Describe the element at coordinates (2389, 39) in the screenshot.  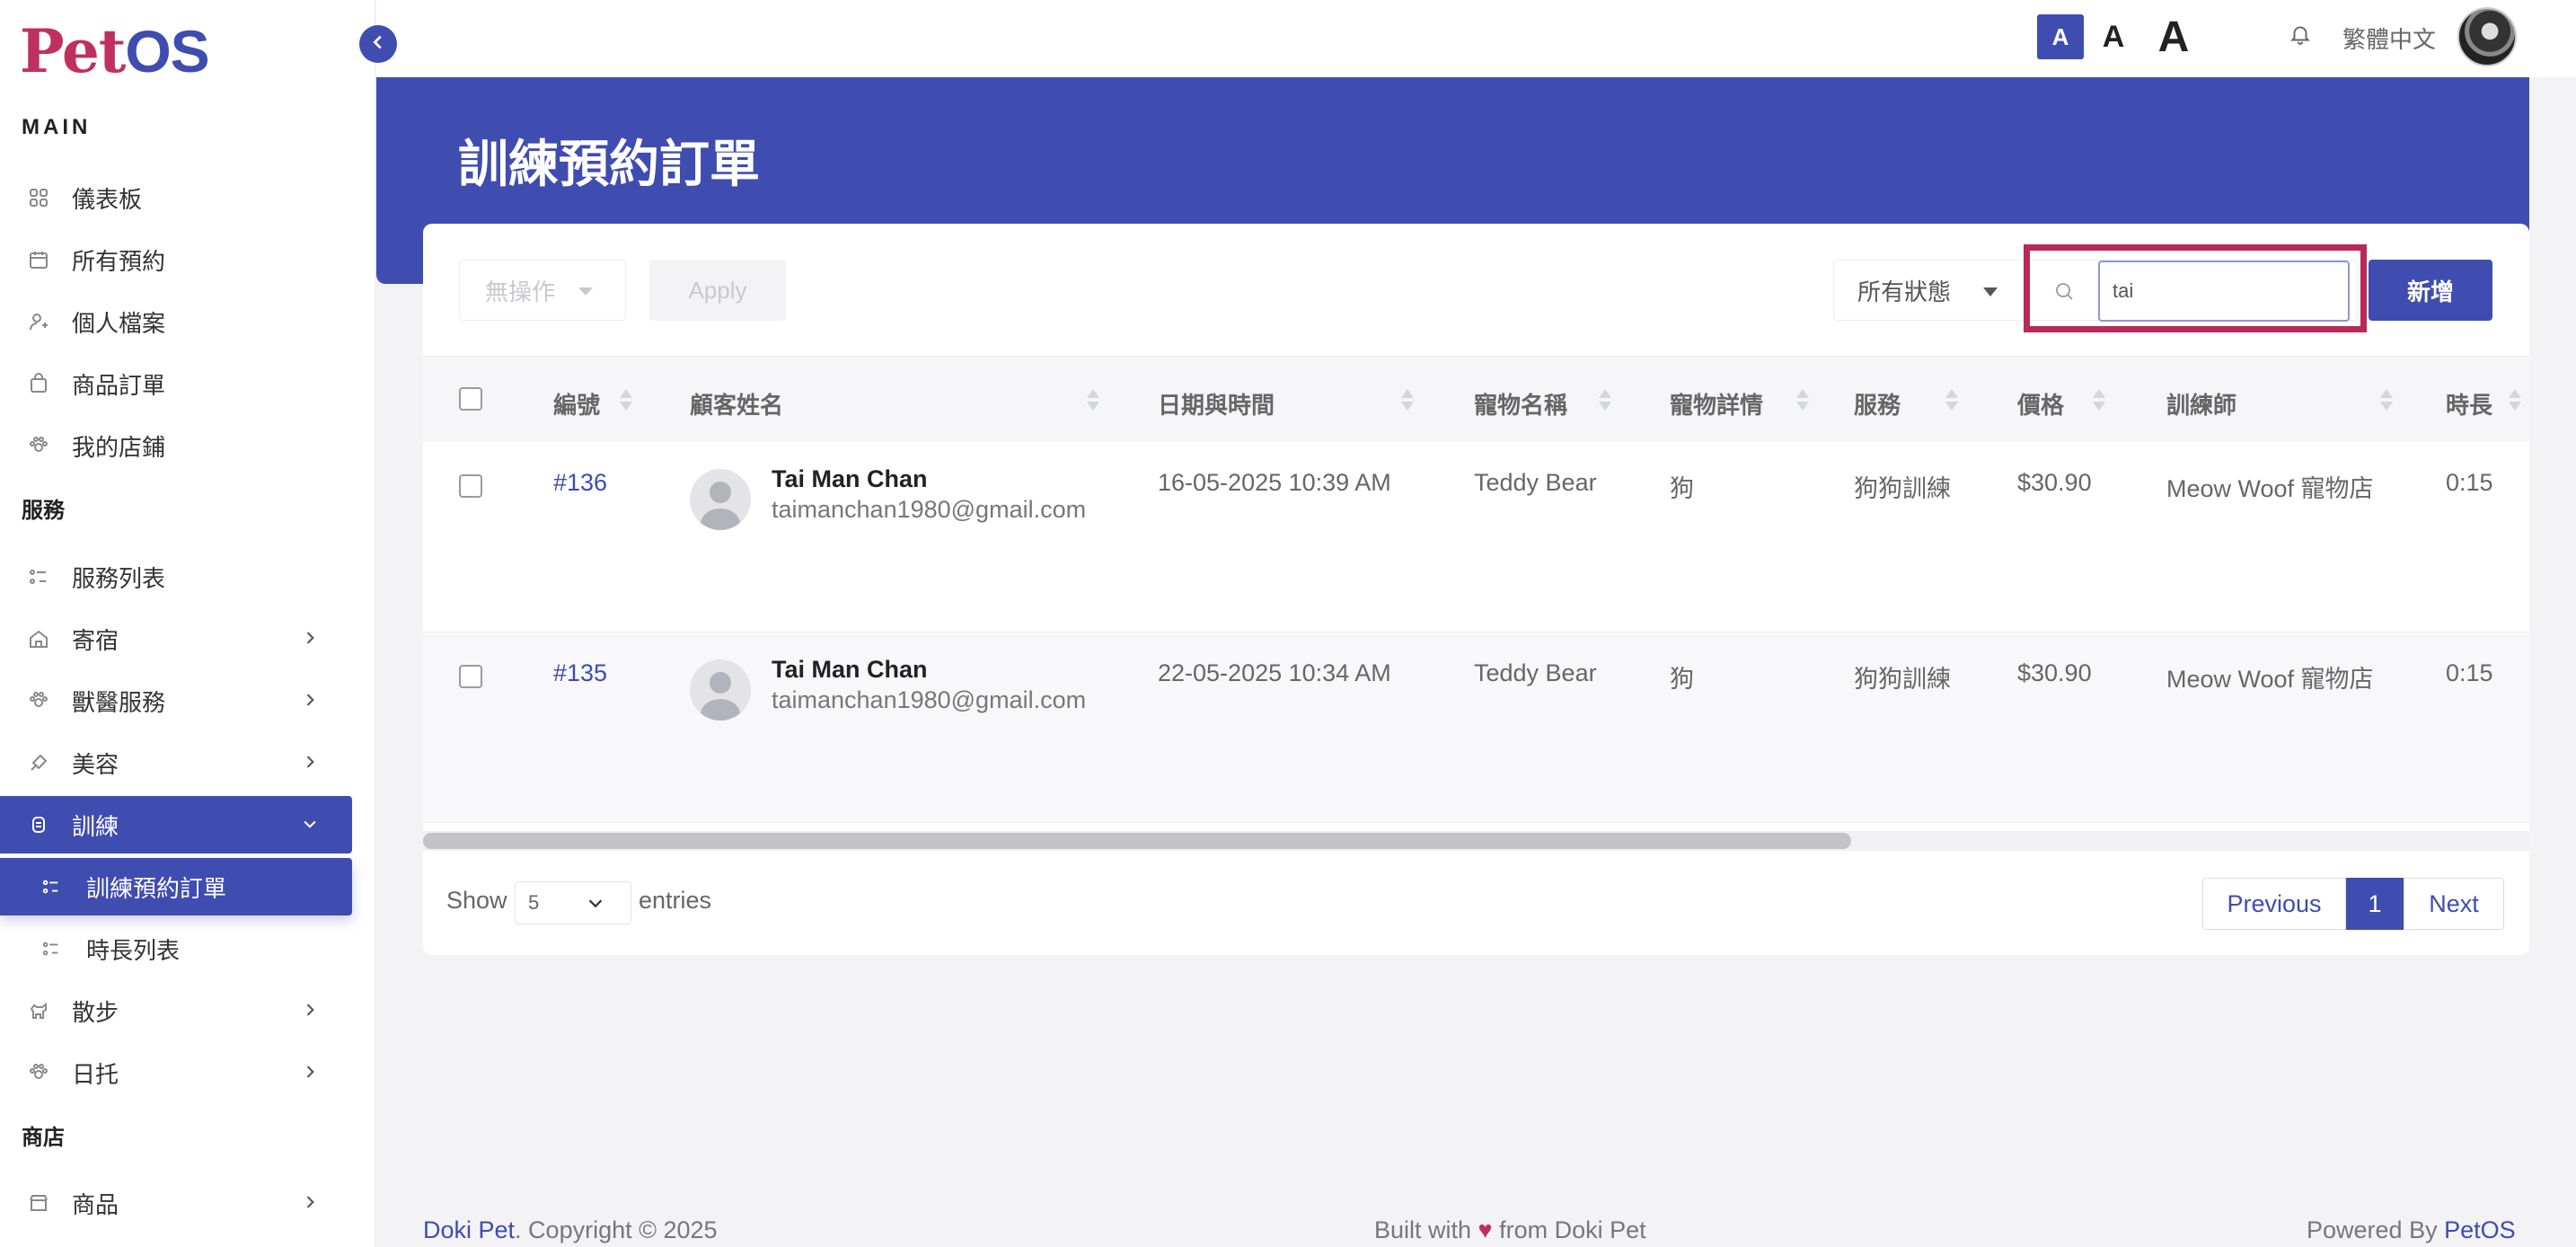
I see `language-selector: 繁體中文` at that location.